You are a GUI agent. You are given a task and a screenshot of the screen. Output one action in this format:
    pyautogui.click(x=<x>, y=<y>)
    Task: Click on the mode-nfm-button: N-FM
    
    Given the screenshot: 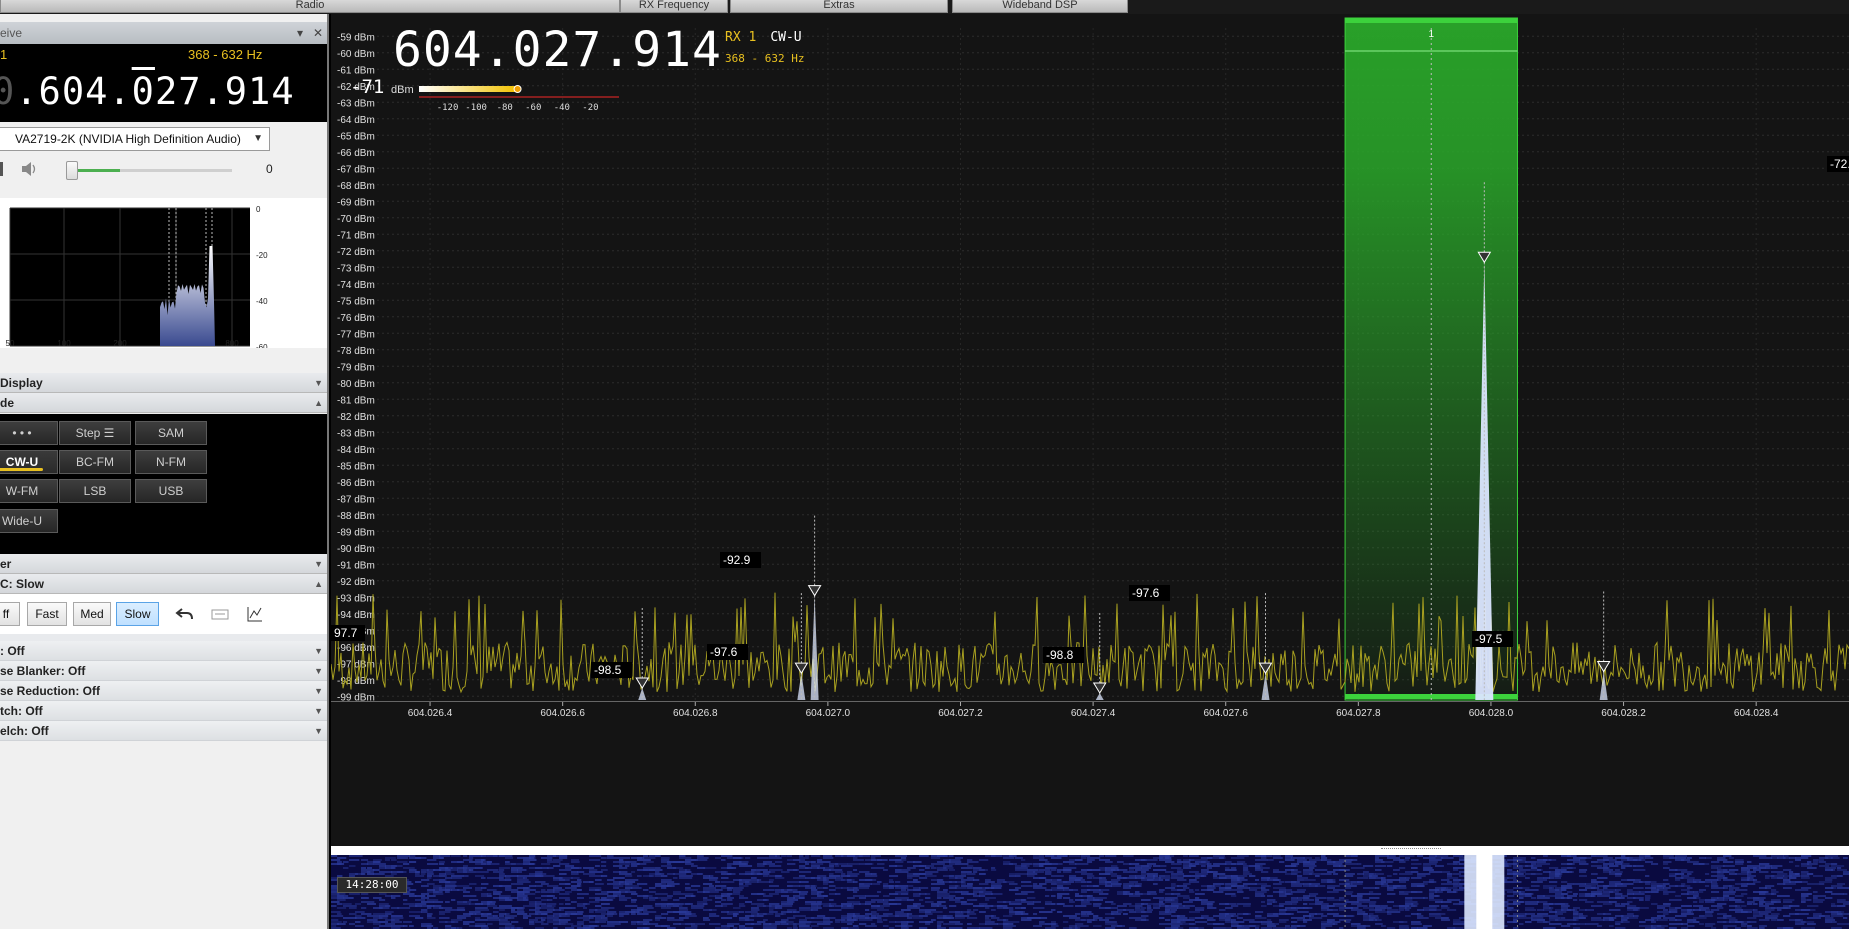 What is the action you would take?
    pyautogui.click(x=171, y=462)
    